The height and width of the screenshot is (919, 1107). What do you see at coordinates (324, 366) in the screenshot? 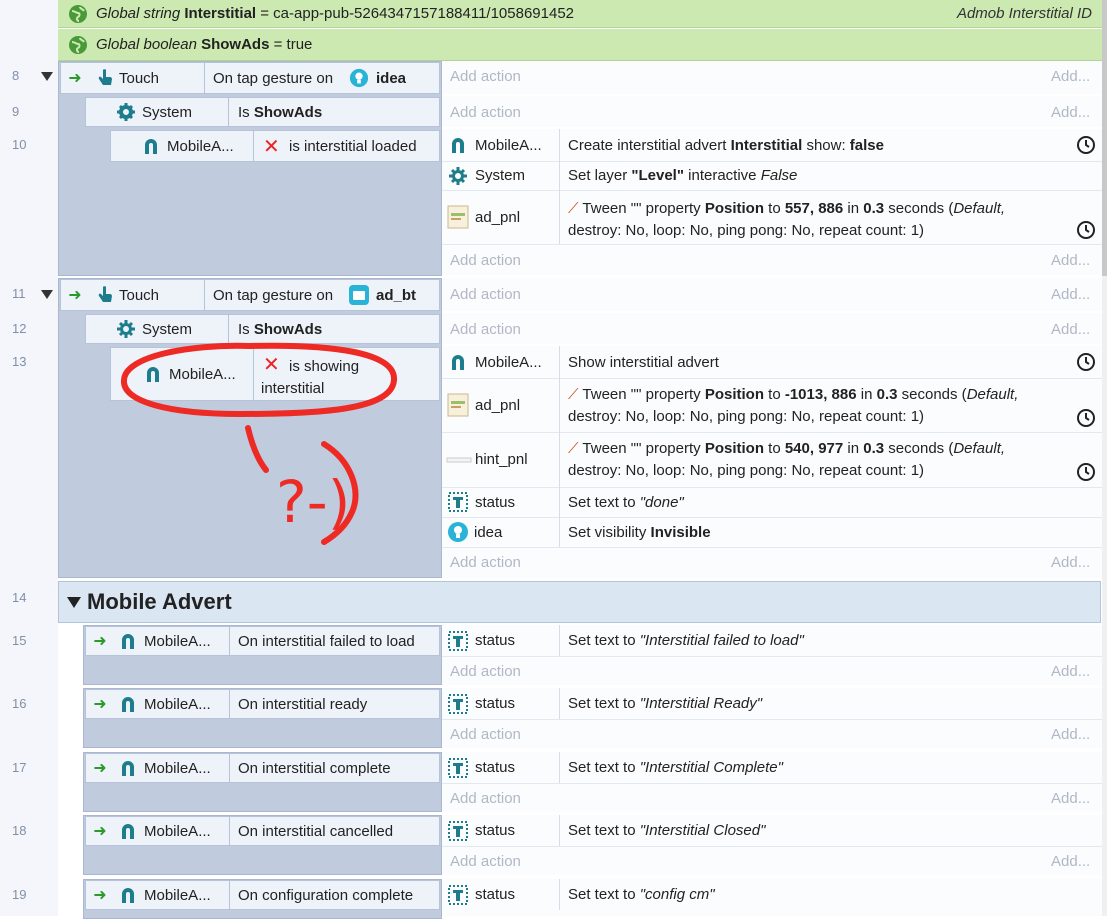
I see `condition-text: is showing` at bounding box center [324, 366].